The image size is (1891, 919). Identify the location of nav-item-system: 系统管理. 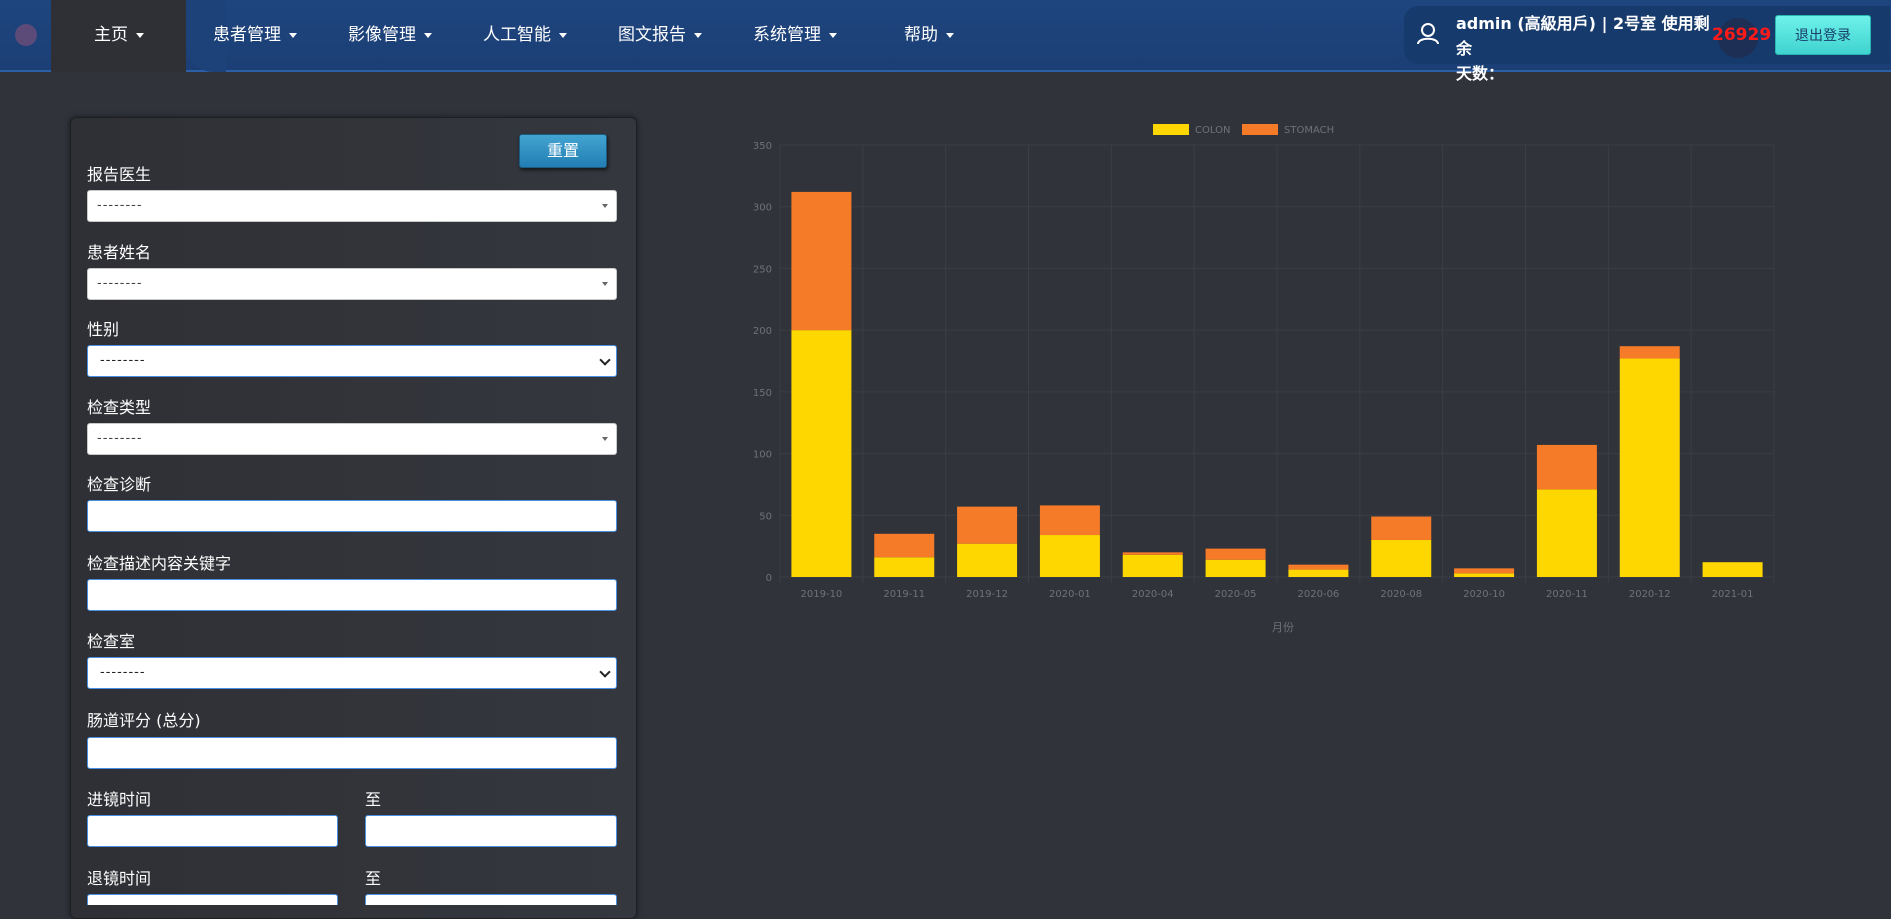
(795, 35).